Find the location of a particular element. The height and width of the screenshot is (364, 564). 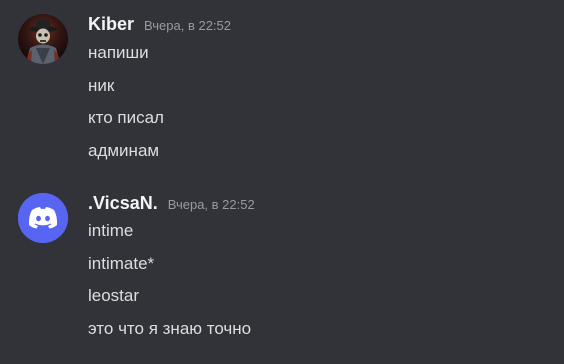

message-text: intimate* is located at coordinates (121, 263).